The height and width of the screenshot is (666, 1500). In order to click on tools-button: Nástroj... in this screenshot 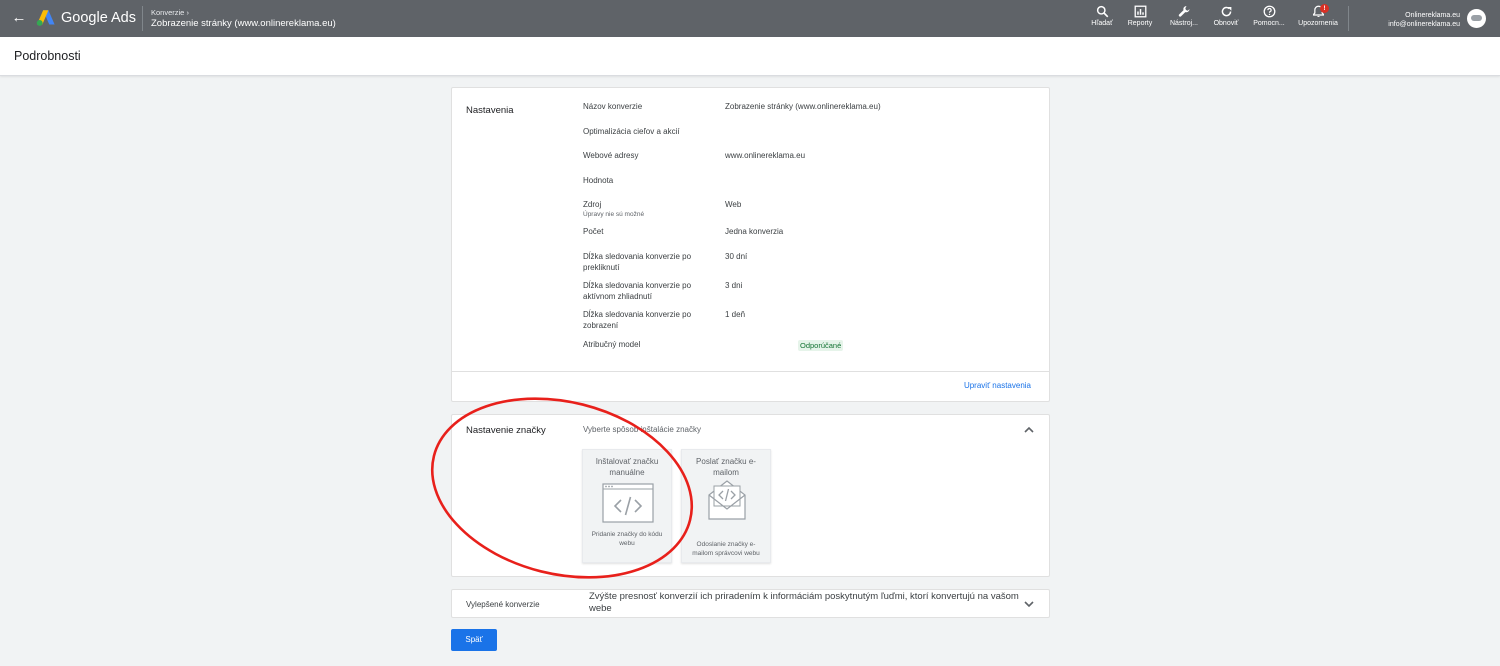, I will do `click(1184, 18)`.